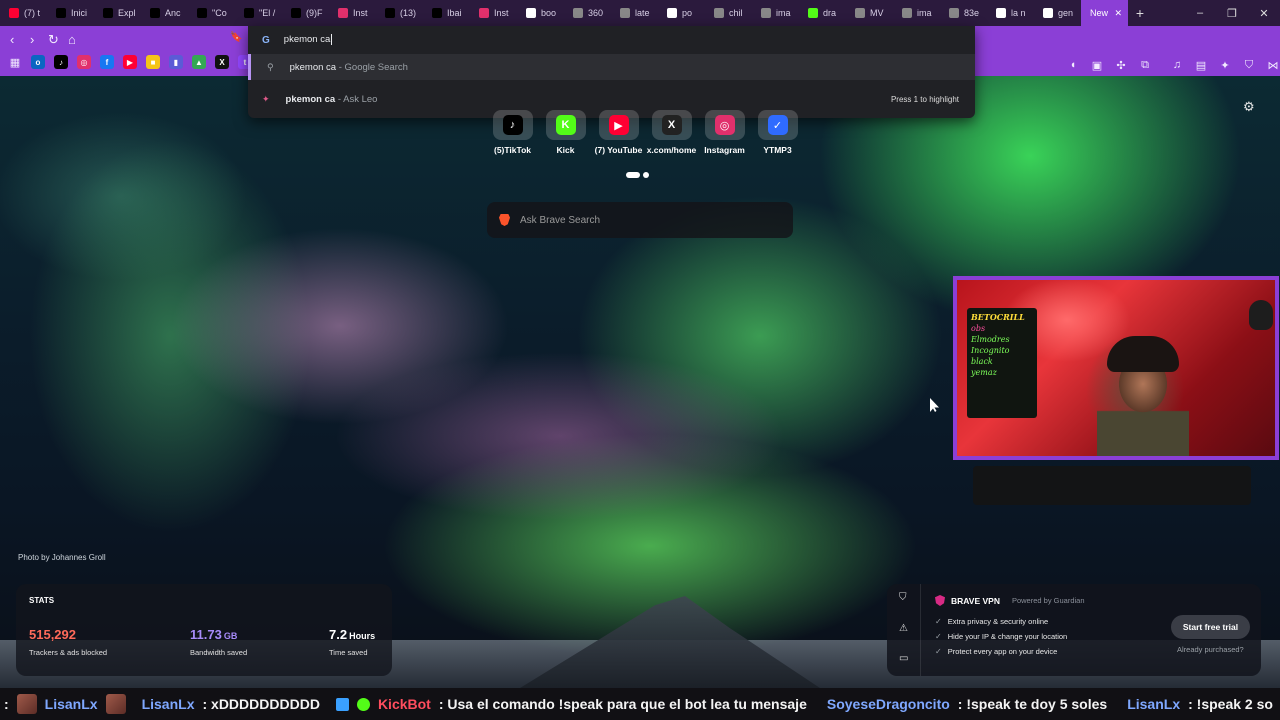 This screenshot has height=720, width=1280. What do you see at coordinates (1249, 65) in the screenshot?
I see `shield-icon: ⛉` at bounding box center [1249, 65].